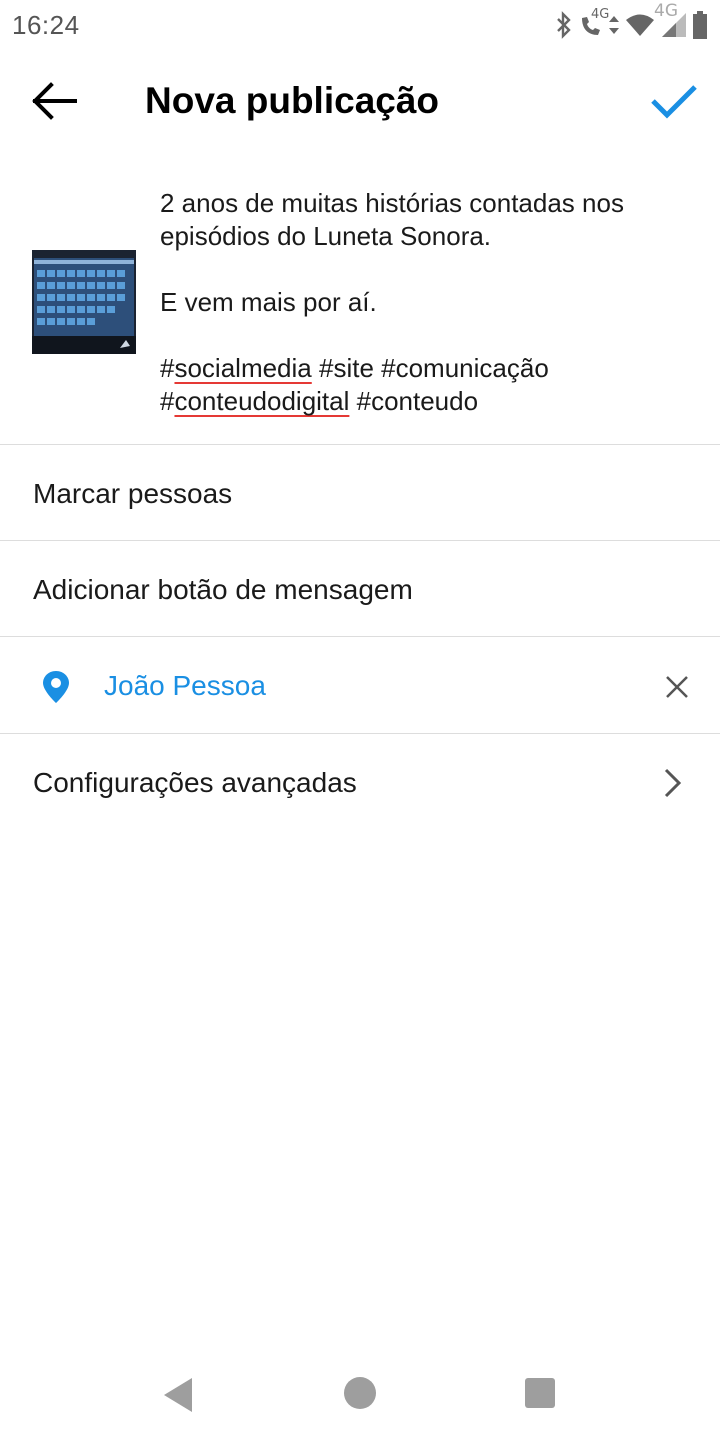 This screenshot has width=720, height=1440. What do you see at coordinates (392, 203) in the screenshot?
I see `caption-line: 2 anos de muitas histórias contadas nos` at bounding box center [392, 203].